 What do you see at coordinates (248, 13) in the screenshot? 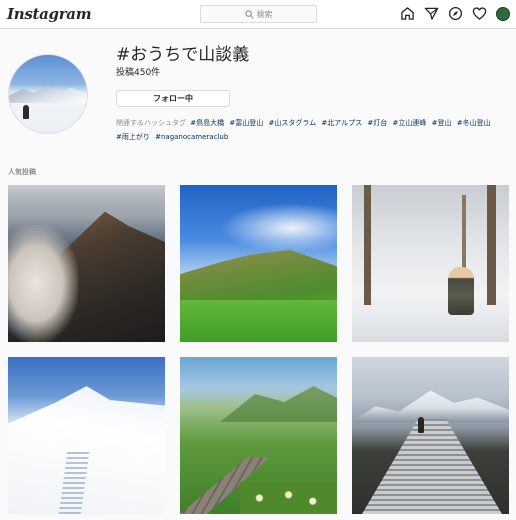
I see `search-icon` at bounding box center [248, 13].